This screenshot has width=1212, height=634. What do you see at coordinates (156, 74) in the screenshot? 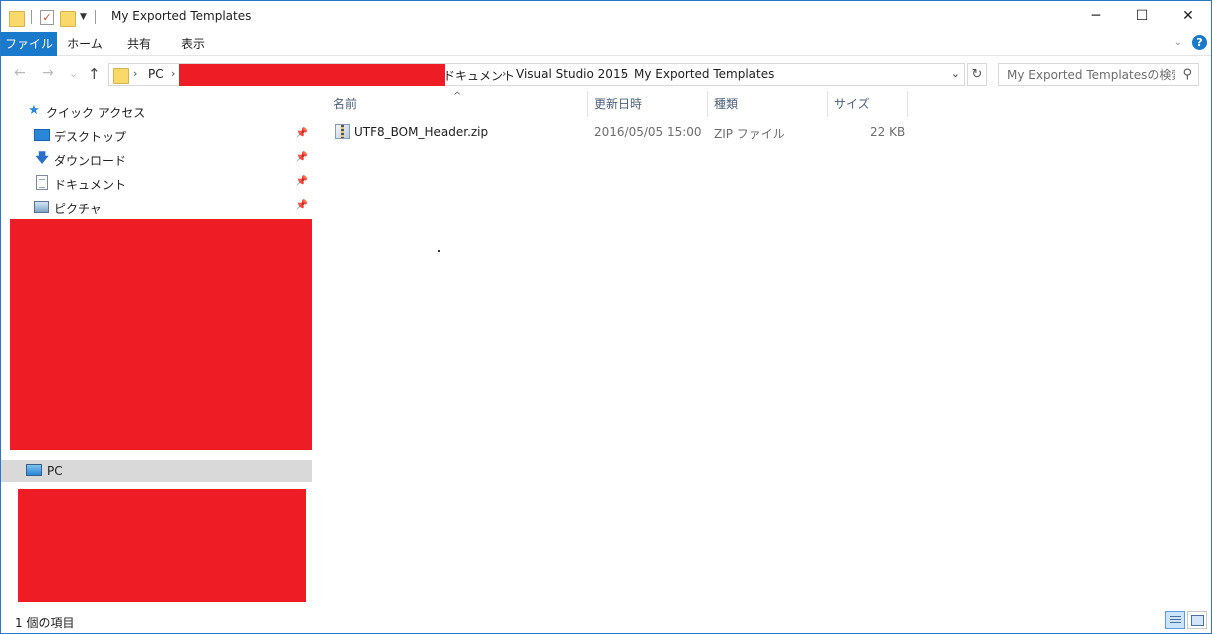
I see `breadcrumb-pc: PC` at bounding box center [156, 74].